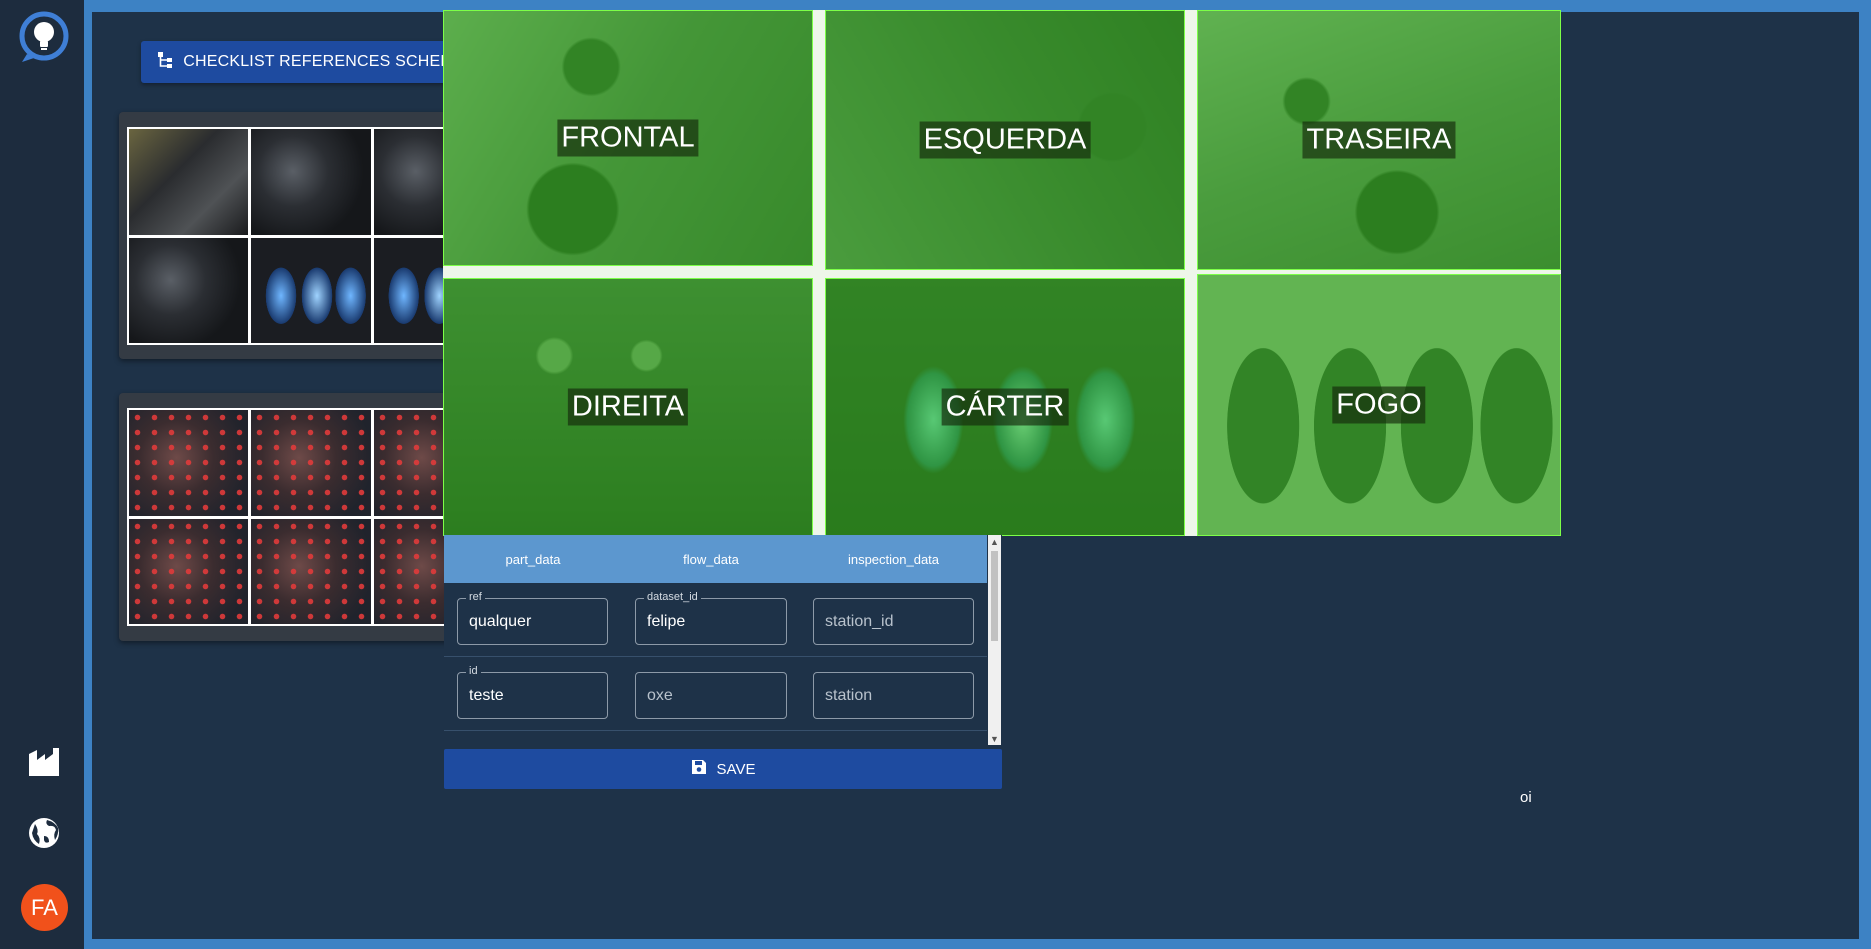 This screenshot has width=1871, height=949. I want to click on form-tab-header: part_data flow_data inspection_data, so click(715, 559).